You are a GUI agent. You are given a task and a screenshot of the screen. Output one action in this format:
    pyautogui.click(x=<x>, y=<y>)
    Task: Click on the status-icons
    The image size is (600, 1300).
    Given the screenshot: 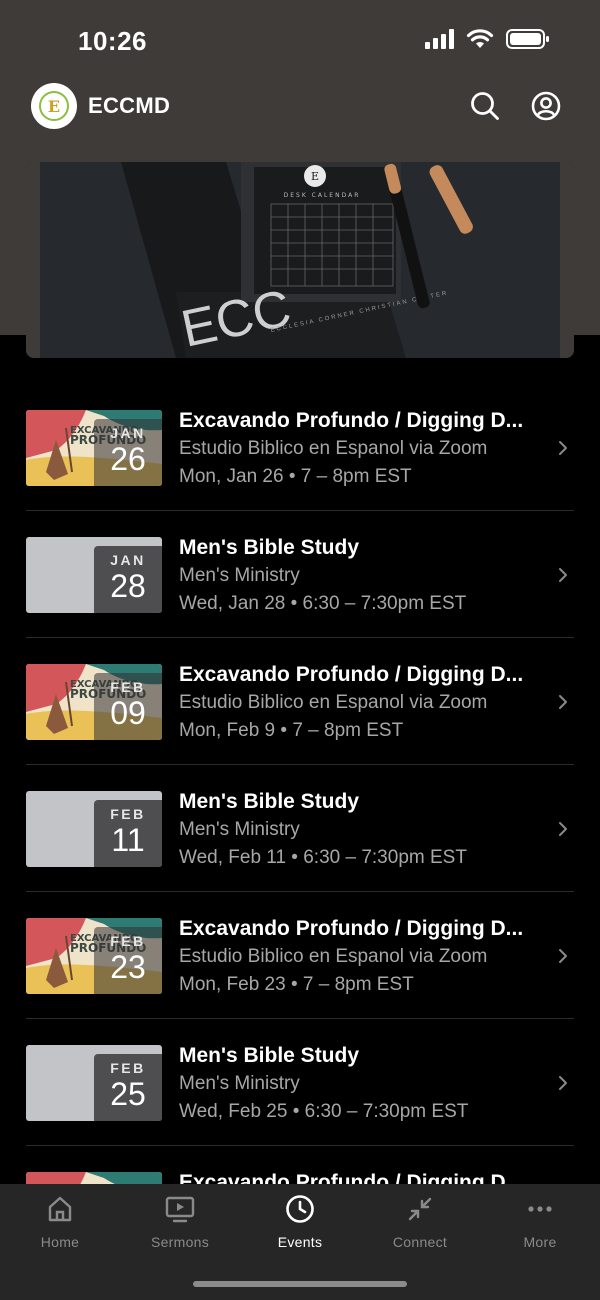 What is the action you would take?
    pyautogui.click(x=487, y=39)
    